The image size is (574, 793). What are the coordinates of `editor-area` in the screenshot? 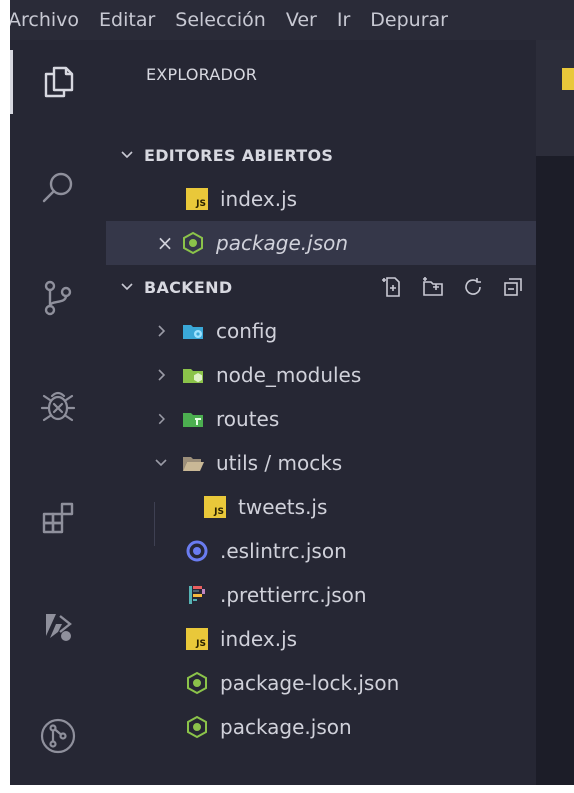 It's located at (555, 412).